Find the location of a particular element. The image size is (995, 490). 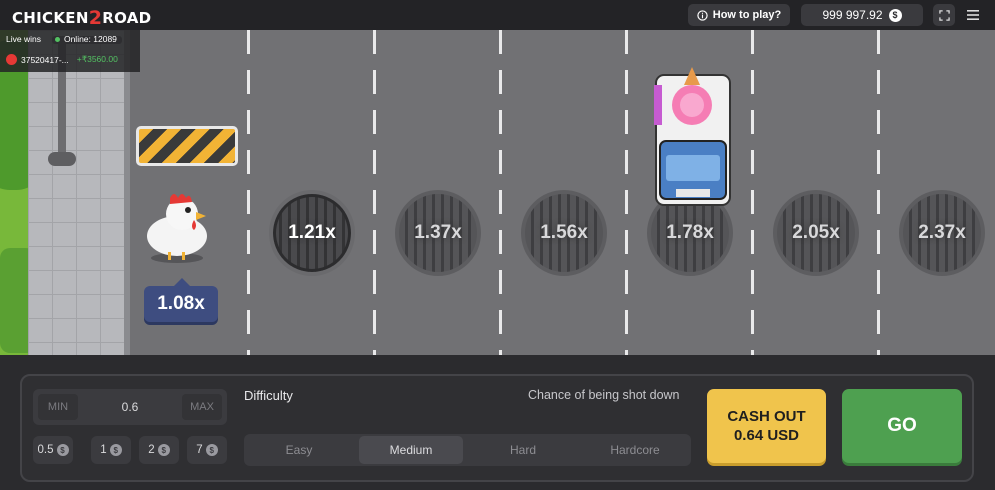

lane-manhole: 1.56x is located at coordinates (564, 233).